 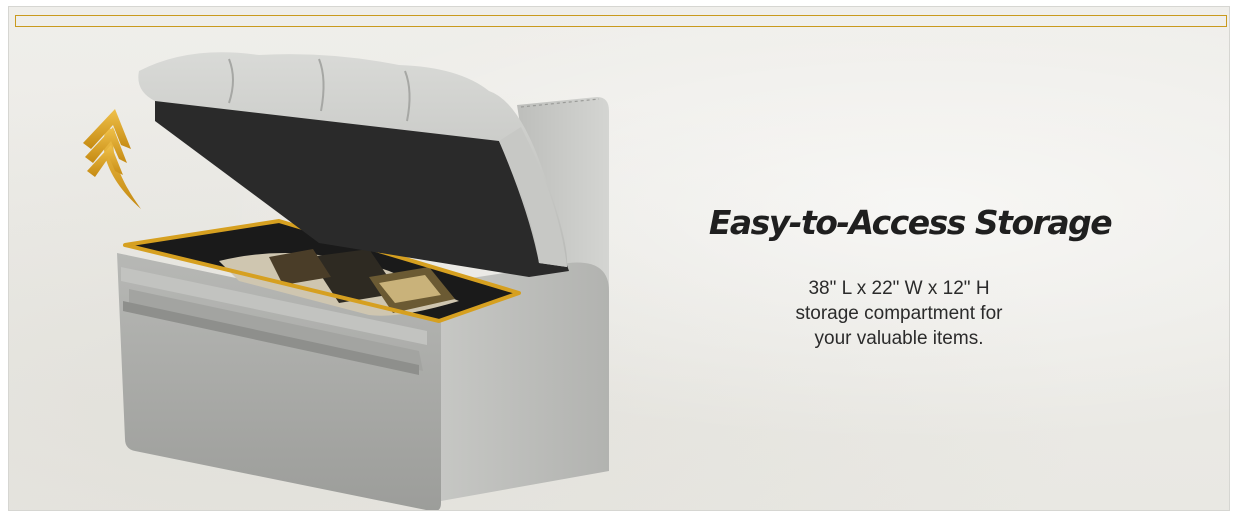 I want to click on description-line: storage compartment for, so click(x=899, y=313).